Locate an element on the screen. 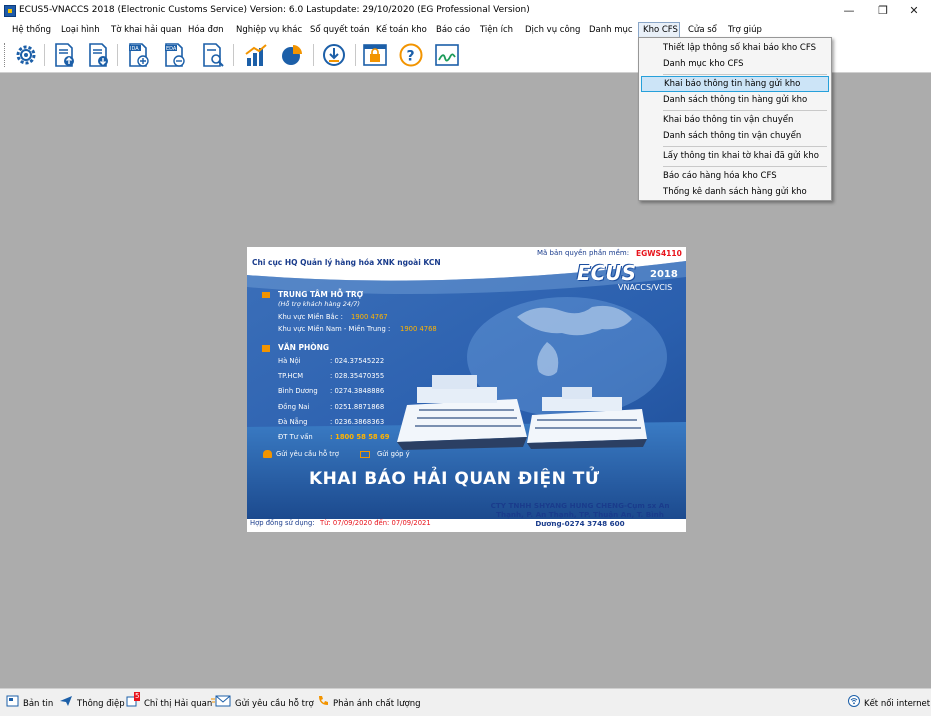  pie-chart-icon is located at coordinates (292, 55).